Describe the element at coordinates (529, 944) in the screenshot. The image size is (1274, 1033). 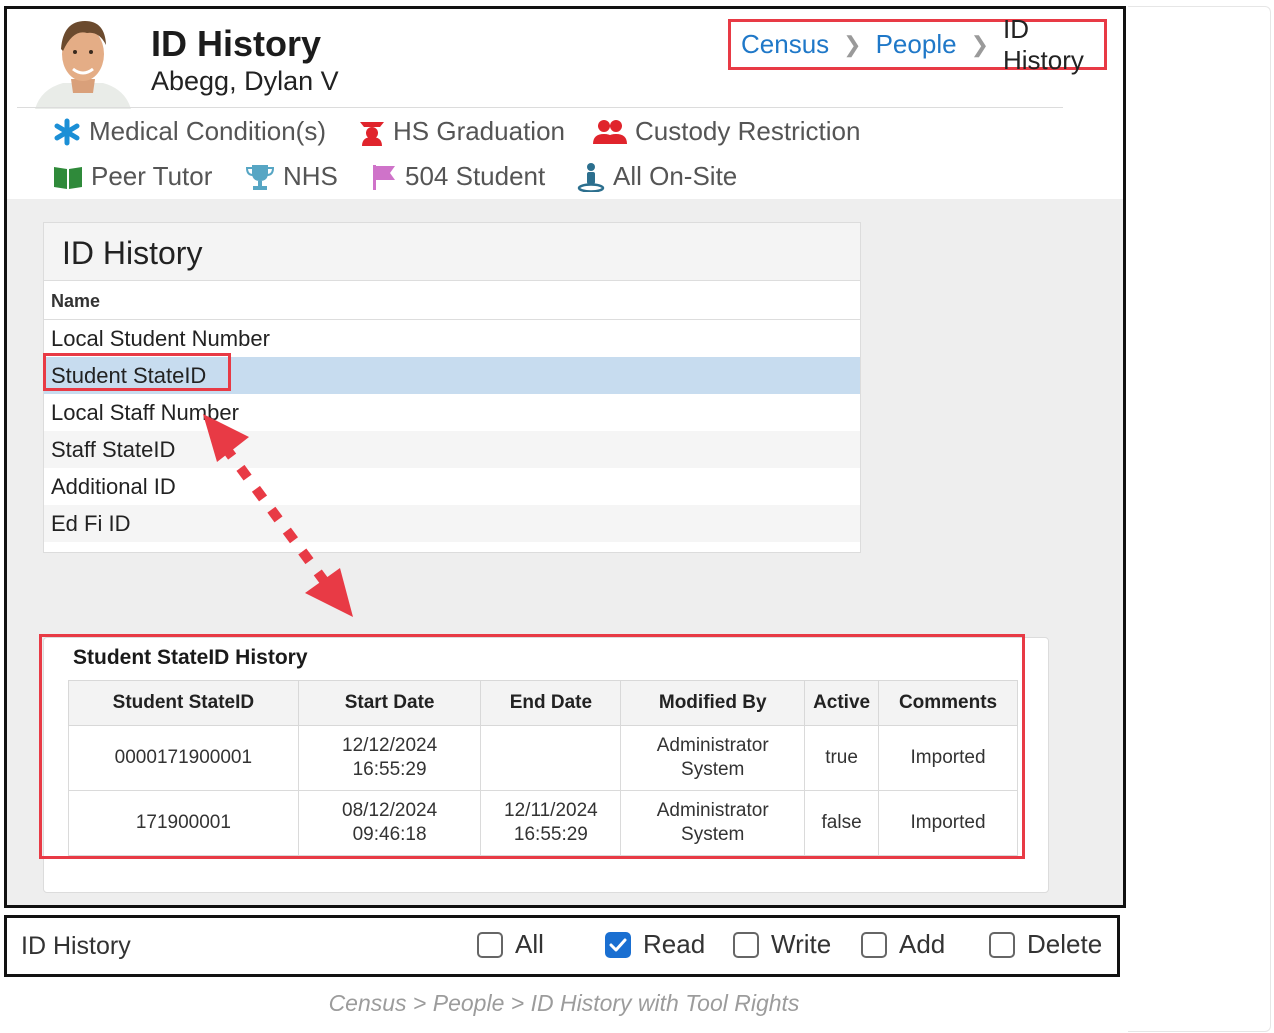
I see `checkbox-all-label: All` at that location.